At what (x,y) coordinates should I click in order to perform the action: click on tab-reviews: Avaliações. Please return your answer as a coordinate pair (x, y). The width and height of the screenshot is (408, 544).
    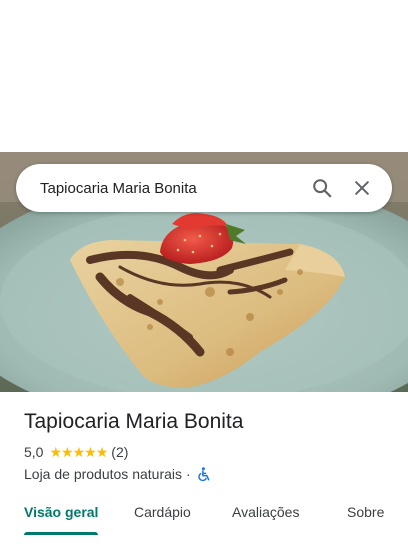
    Looking at the image, I should click on (265, 512).